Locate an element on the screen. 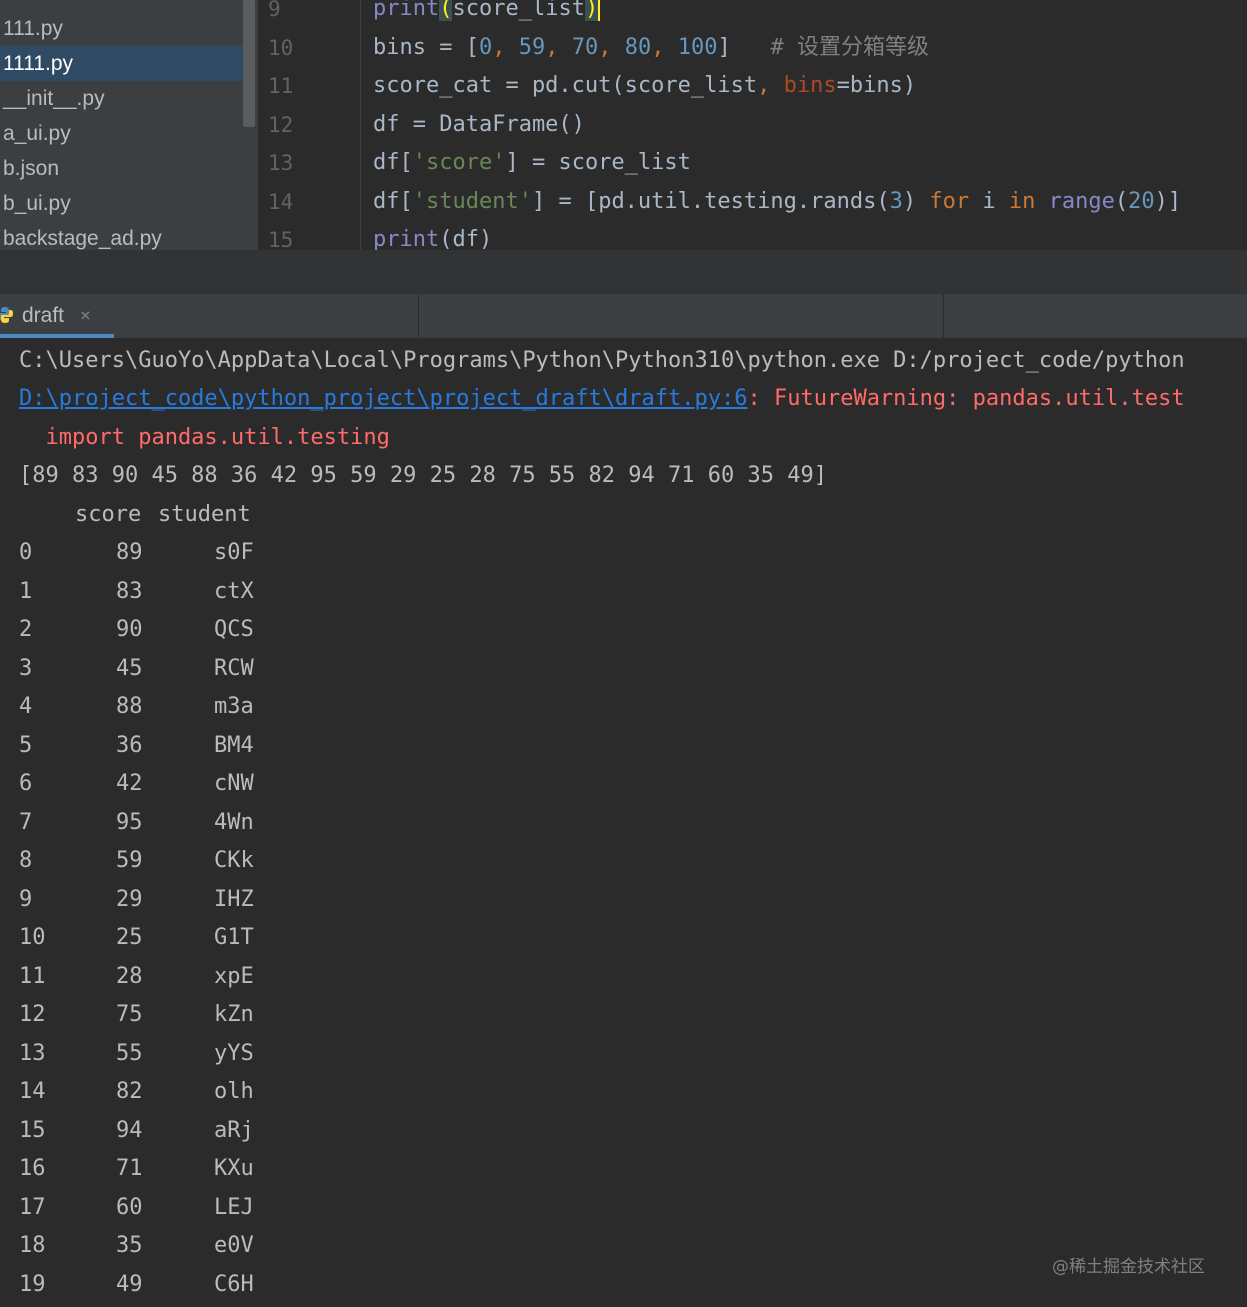 Image resolution: width=1247 pixels, height=1307 pixels. score-cell: 25 is located at coordinates (129, 937).